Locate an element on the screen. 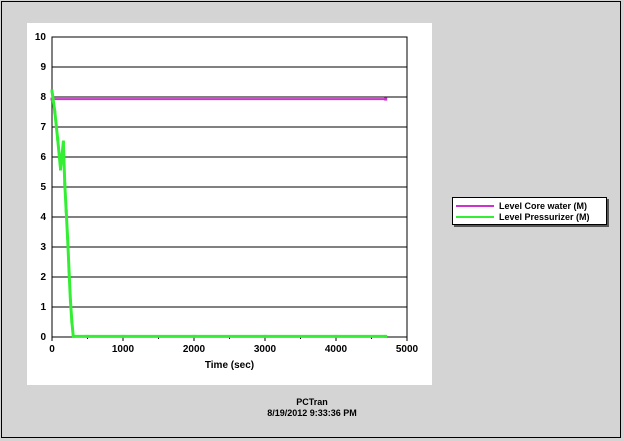 This screenshot has height=441, width=624. legend-item-pressurizer: Level Pressurizer (M) is located at coordinates (529, 217).